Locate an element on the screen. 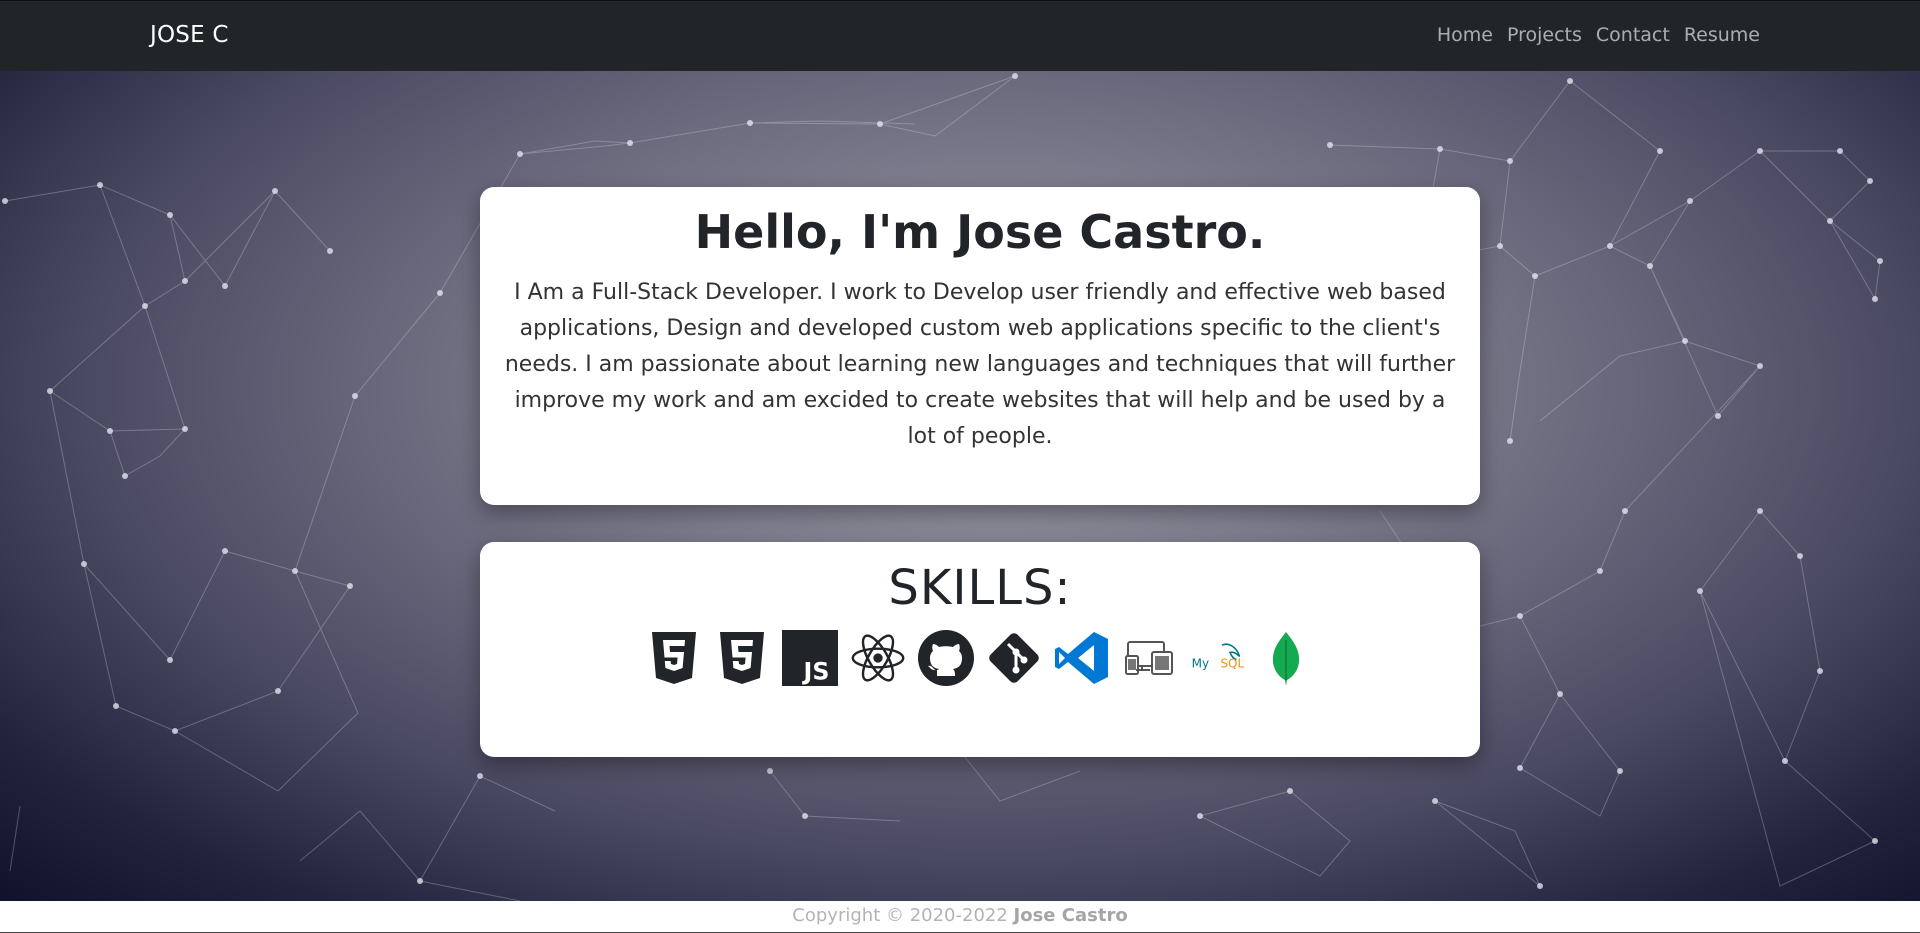 Image resolution: width=1920 pixels, height=933 pixels. copyright-author: Jose Castro is located at coordinates (1070, 915).